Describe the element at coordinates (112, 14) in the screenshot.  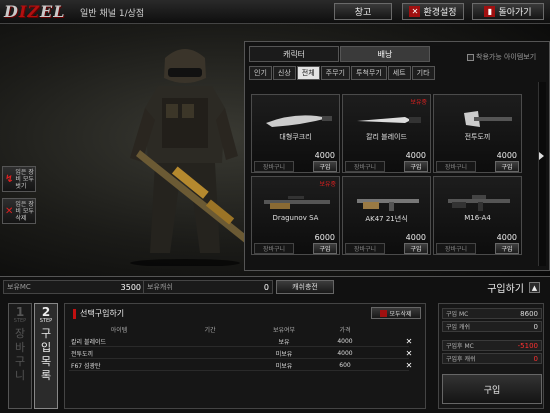
I see `channel-label: 일반 채널 1/상점` at that location.